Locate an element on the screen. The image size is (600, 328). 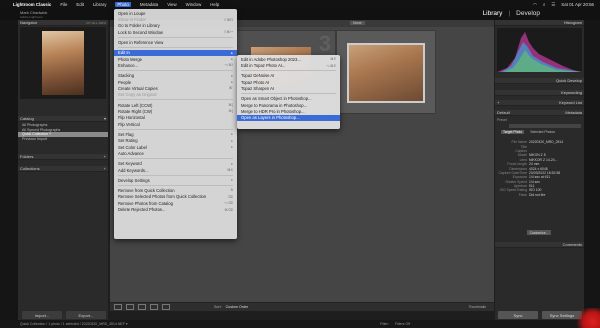
metadata-value: 1/4 sec at f/11 is located at coordinates (539, 177).